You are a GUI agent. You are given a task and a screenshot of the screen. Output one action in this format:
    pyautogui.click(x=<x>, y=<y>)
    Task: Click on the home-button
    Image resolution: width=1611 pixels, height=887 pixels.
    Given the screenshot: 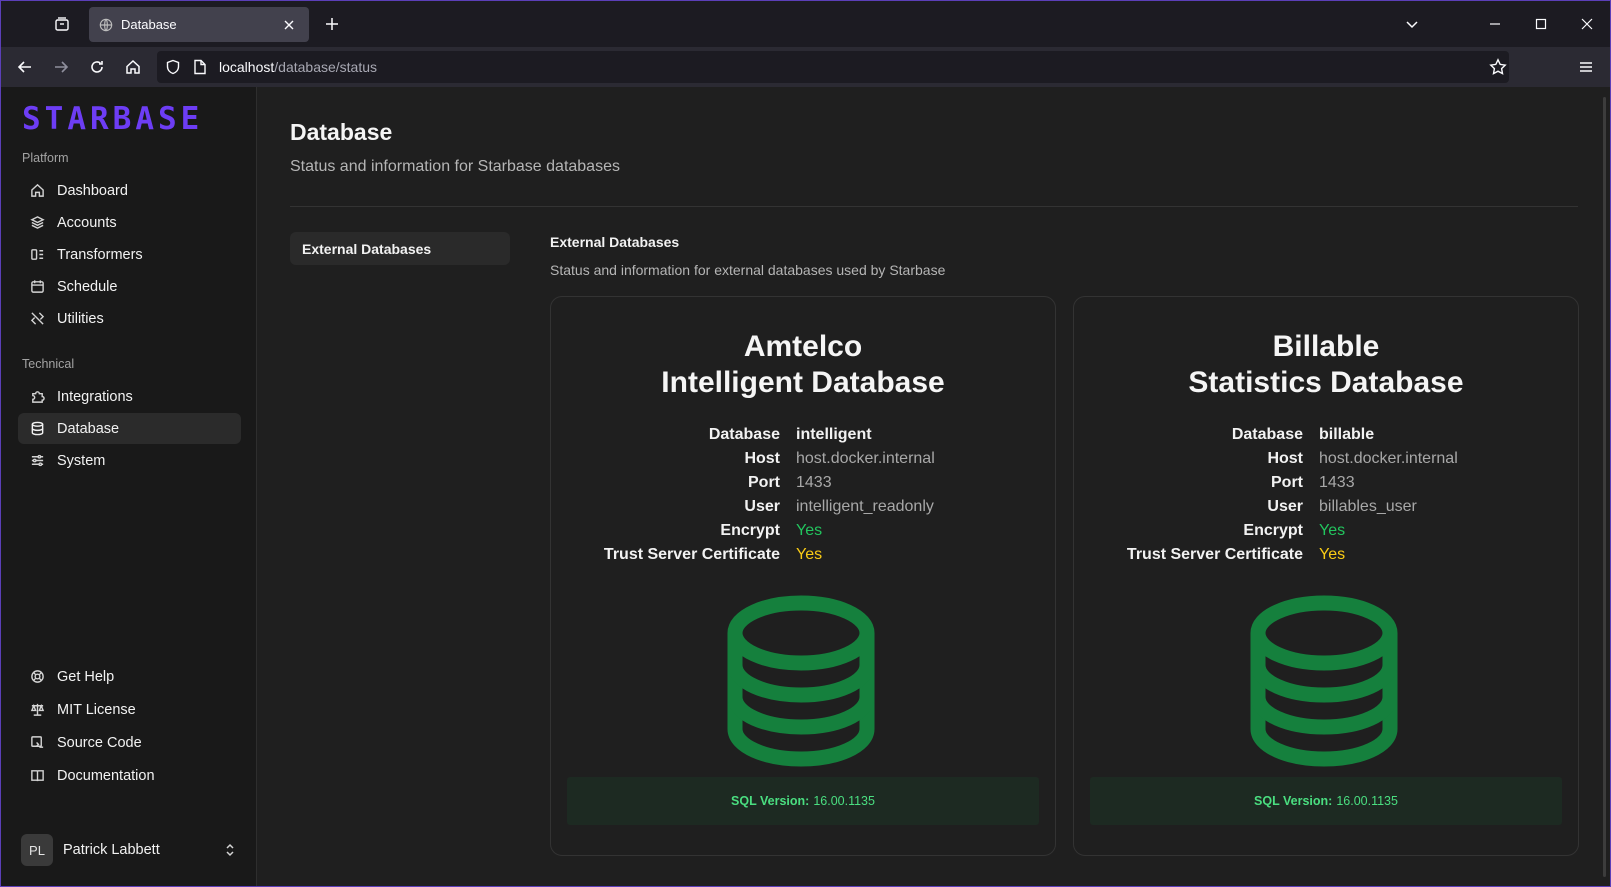 What is the action you would take?
    pyautogui.click(x=133, y=67)
    